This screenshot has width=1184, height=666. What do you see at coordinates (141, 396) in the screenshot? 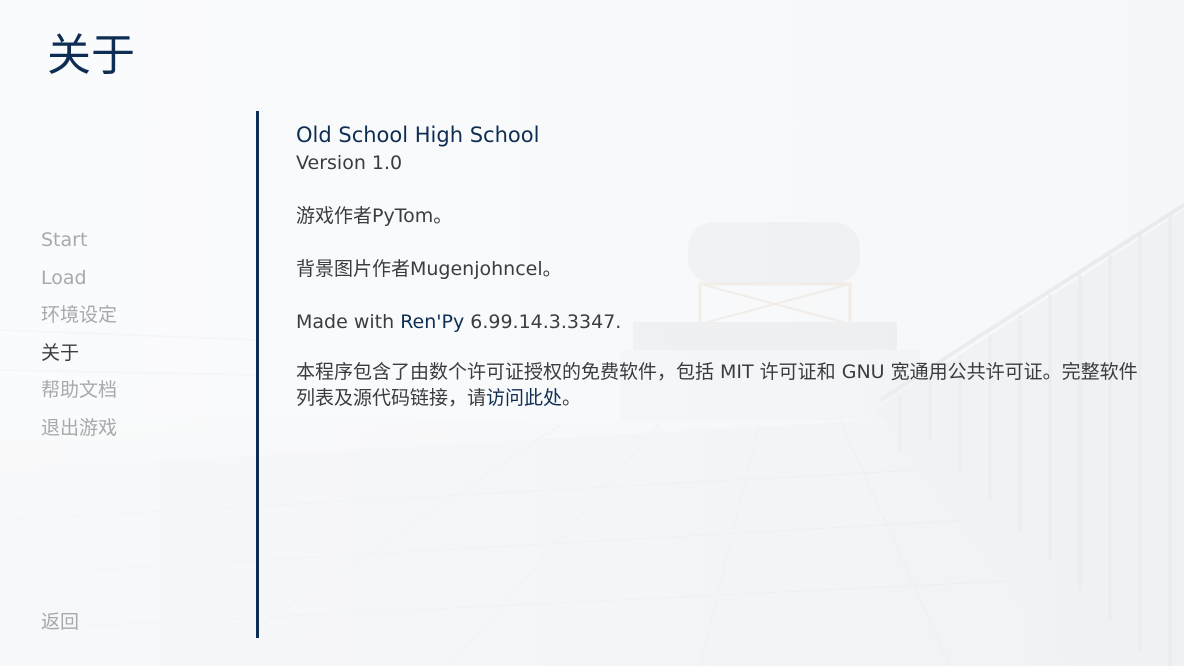
I see `nav-item-help: 帮助文档` at bounding box center [141, 396].